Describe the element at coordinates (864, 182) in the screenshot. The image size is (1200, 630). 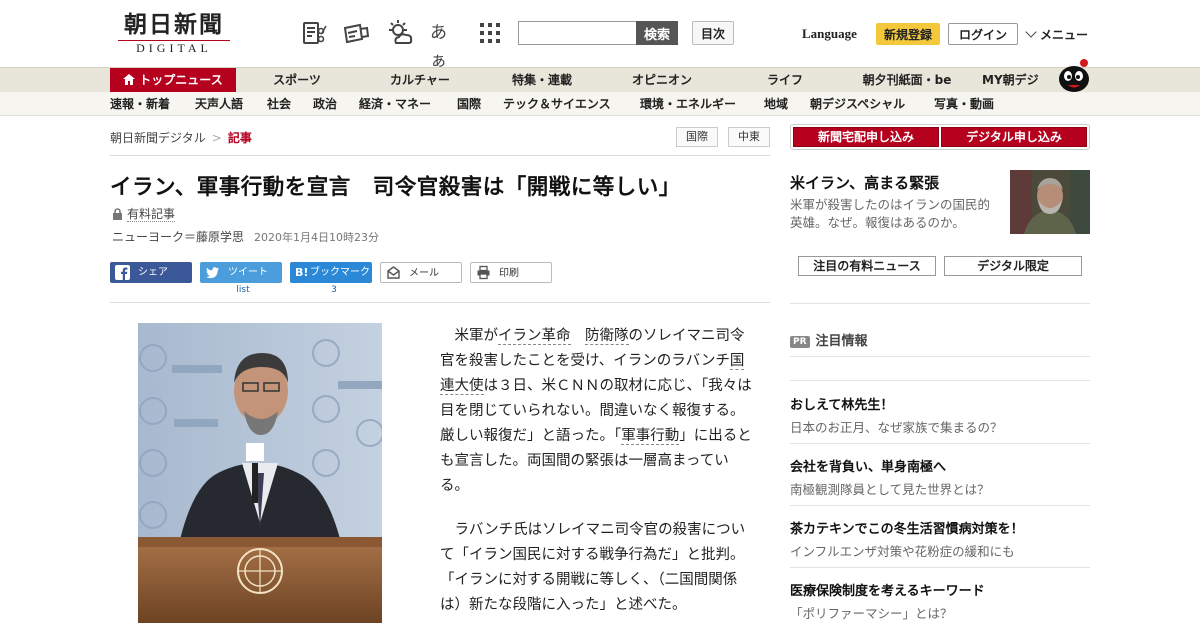
I see `feature-title: 米イラン、高まる緊張` at that location.